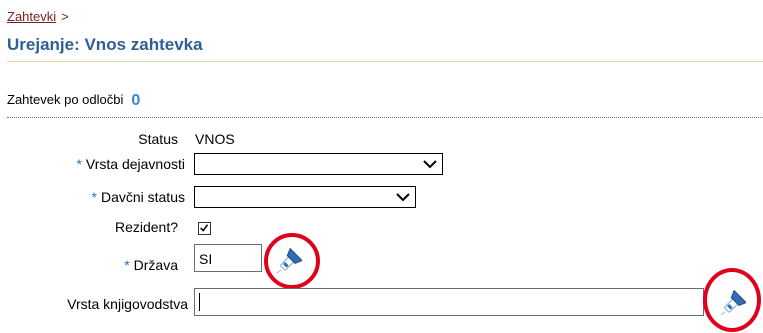 The width and height of the screenshot is (763, 333). I want to click on breadcrumb-link-zahtevki: Zahtevki, so click(31, 16).